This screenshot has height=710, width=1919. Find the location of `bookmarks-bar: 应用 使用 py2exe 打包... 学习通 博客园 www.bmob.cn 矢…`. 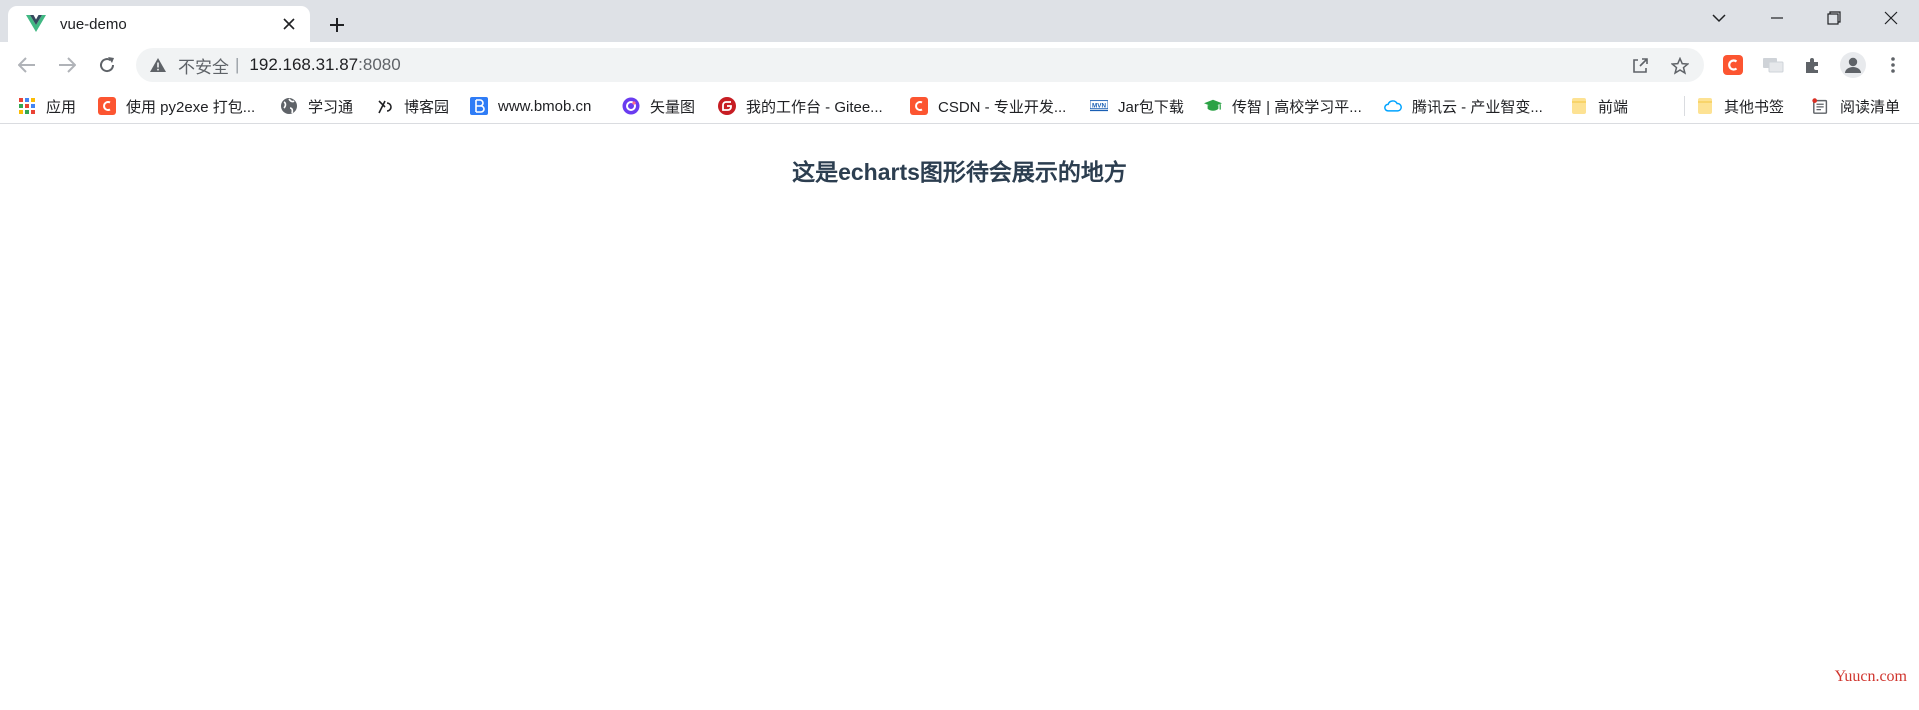

bookmarks-bar: 应用 使用 py2exe 打包... 学习通 博客园 www.bmob.cn 矢… is located at coordinates (959, 106).